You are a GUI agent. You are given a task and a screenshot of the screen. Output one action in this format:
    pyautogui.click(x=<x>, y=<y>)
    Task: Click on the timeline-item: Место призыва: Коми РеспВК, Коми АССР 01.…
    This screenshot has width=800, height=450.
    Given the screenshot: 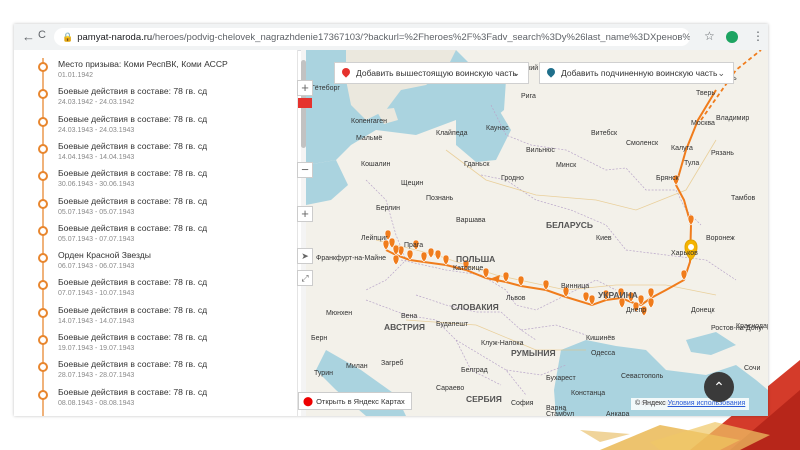 What is the action you would take?
    pyautogui.click(x=154, y=73)
    